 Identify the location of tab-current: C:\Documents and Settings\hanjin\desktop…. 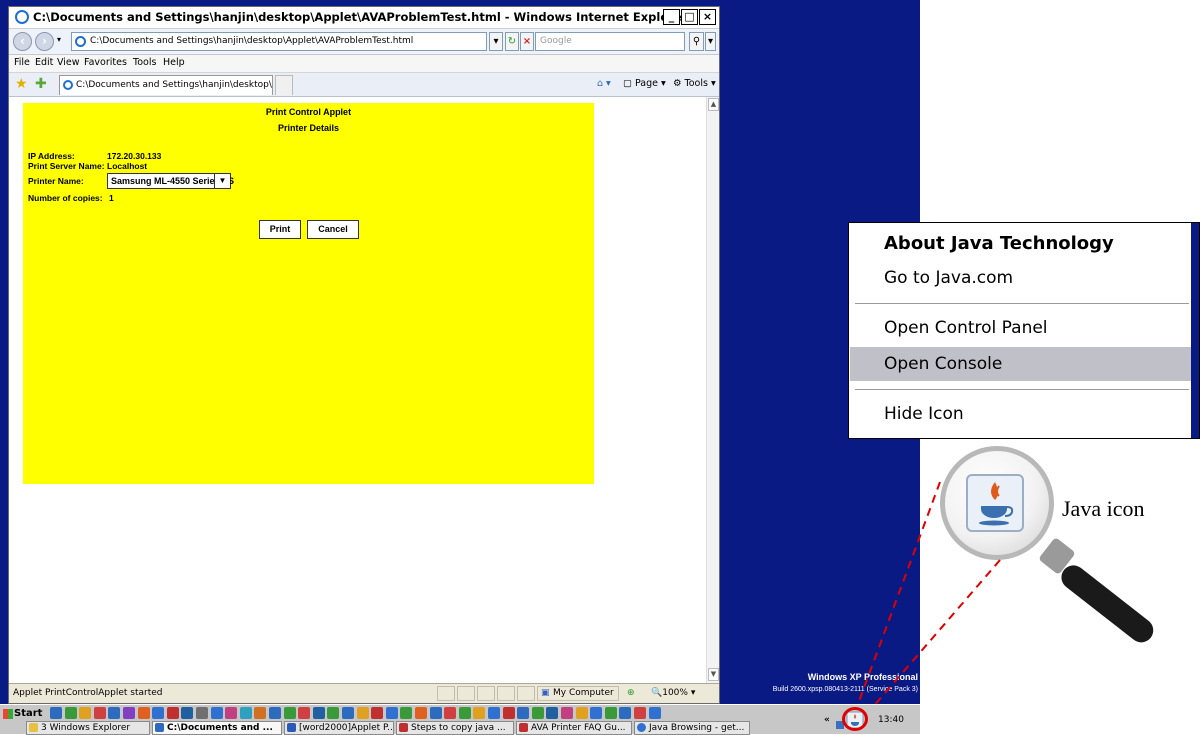
(166, 85).